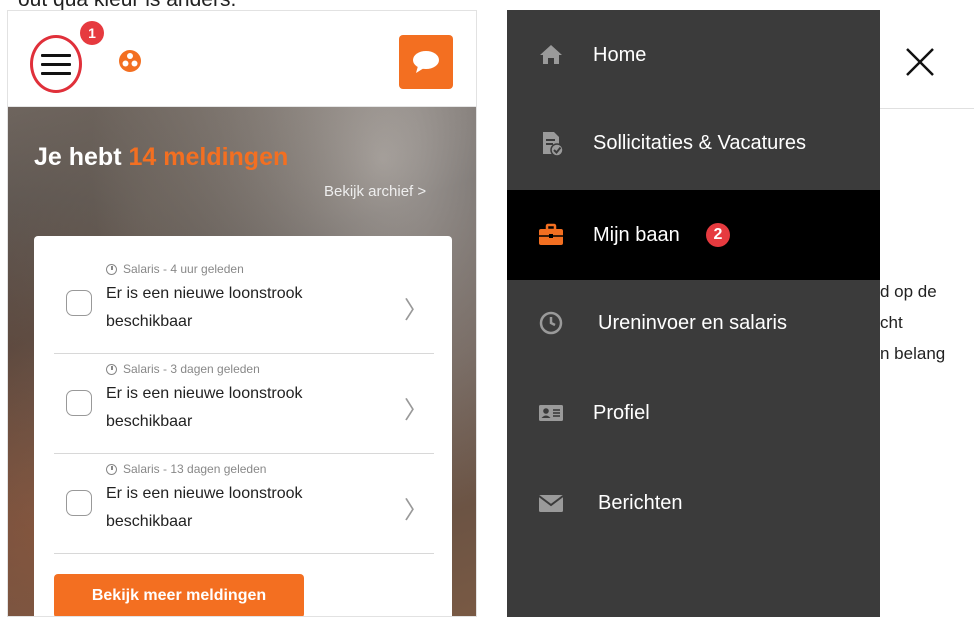 Image resolution: width=974 pixels, height=617 pixels. What do you see at coordinates (183, 269) in the screenshot?
I see `notification-meta-text: Salaris - 4 uur geleden` at bounding box center [183, 269].